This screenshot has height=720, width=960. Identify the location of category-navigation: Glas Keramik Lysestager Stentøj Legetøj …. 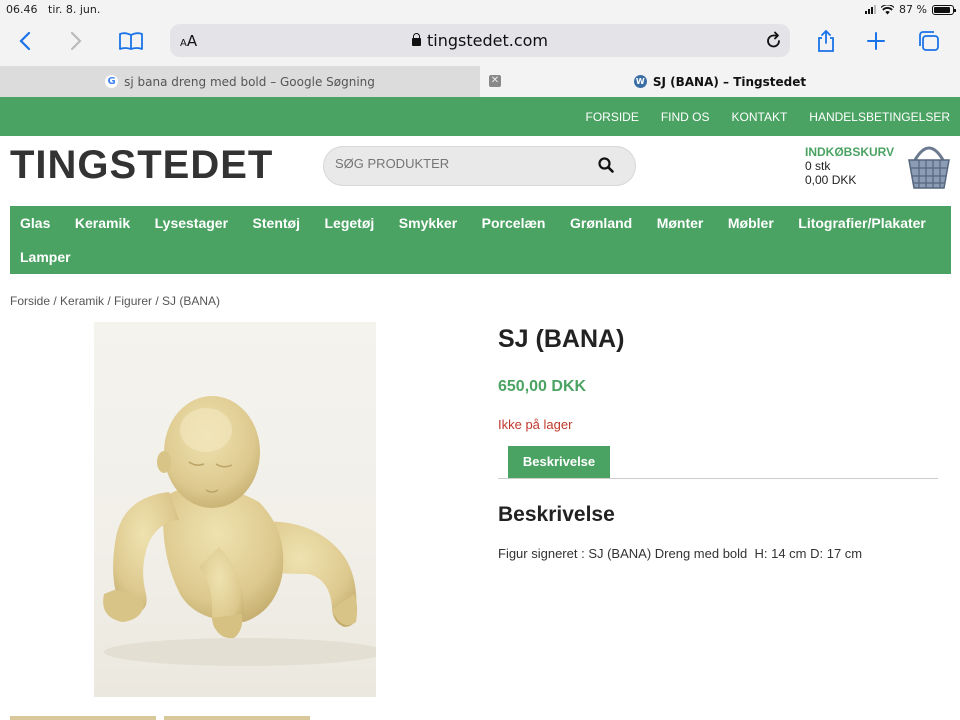
(480, 240).